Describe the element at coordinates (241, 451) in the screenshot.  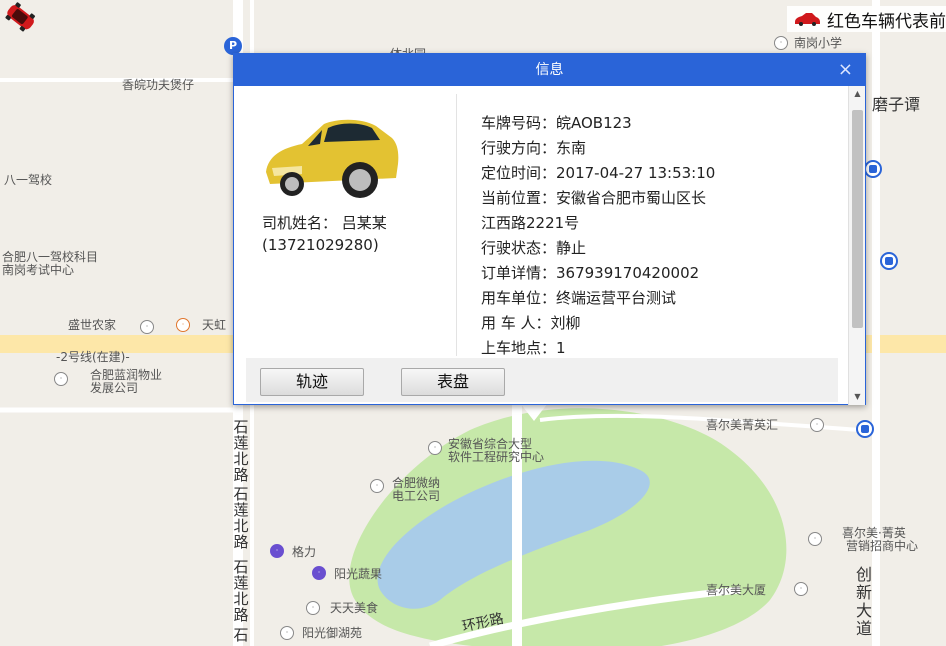
I see `map-label-shilian-road-1: 石莲北路` at that location.